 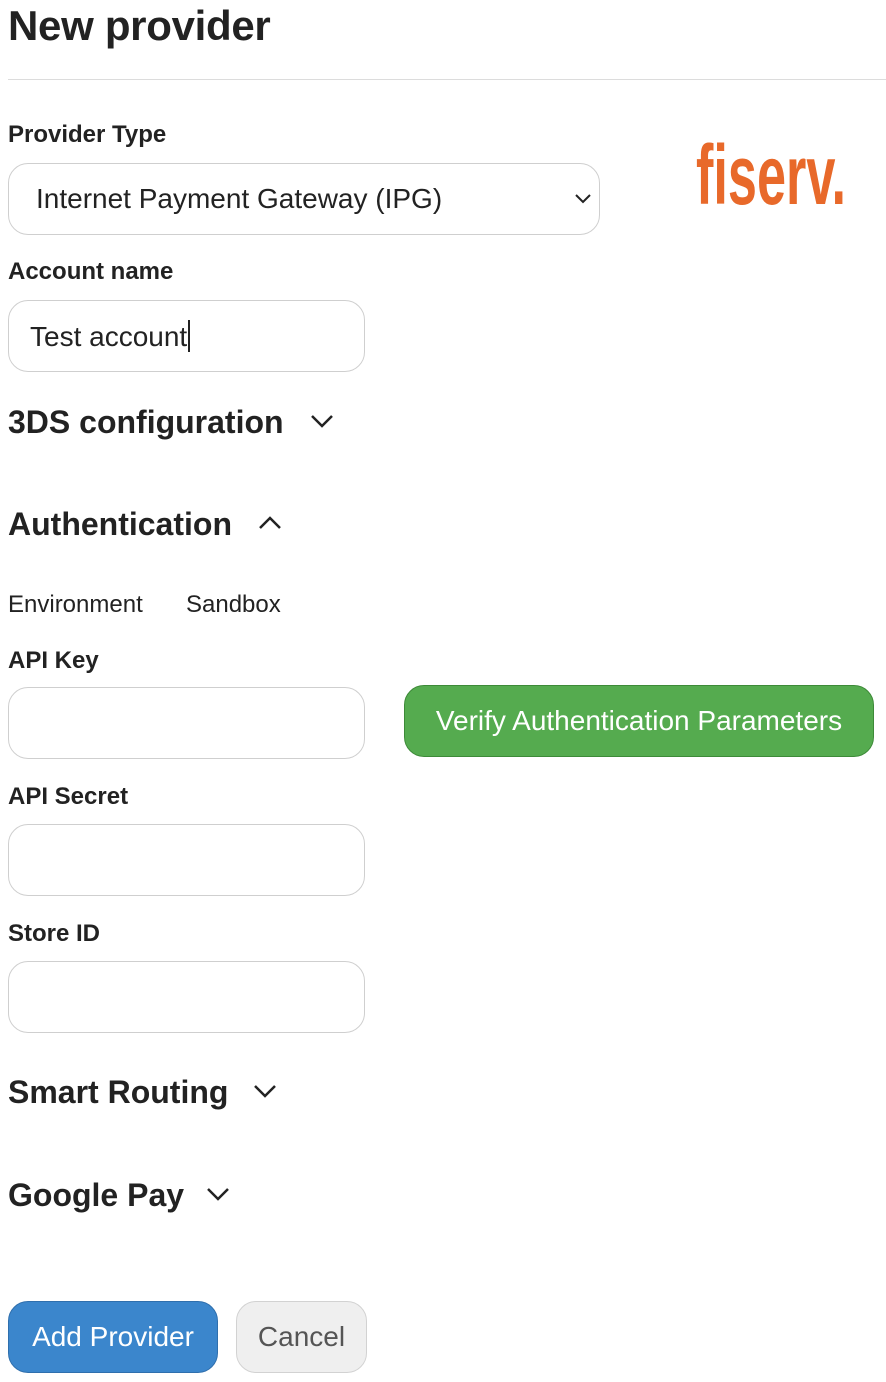 What do you see at coordinates (186, 860) in the screenshot?
I see `api-secret-input` at bounding box center [186, 860].